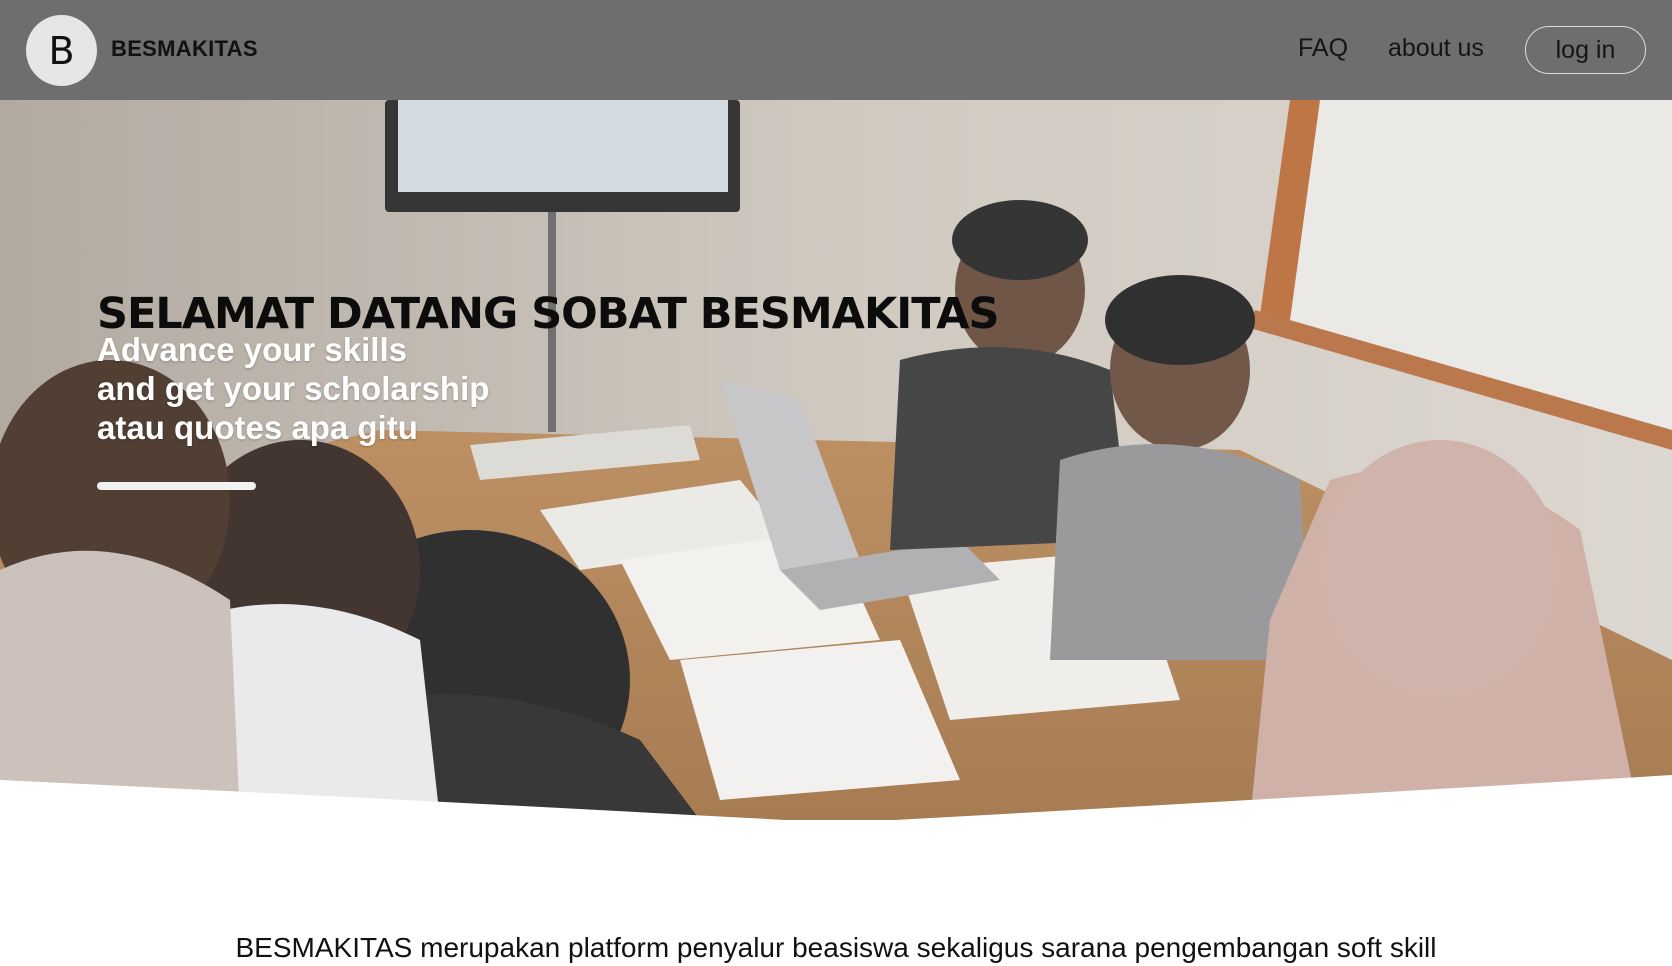 The height and width of the screenshot is (966, 1672). What do you see at coordinates (1585, 50) in the screenshot?
I see `login-button: log in` at bounding box center [1585, 50].